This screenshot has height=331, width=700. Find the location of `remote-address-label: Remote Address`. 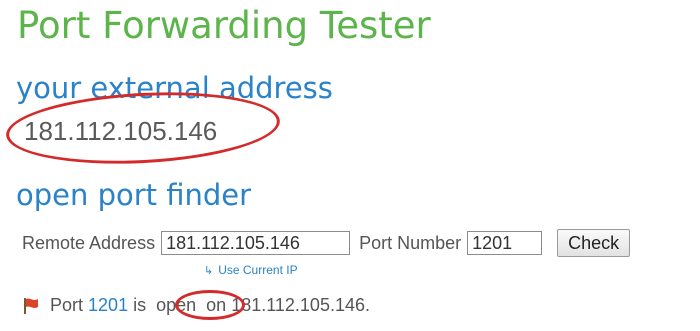

remote-address-label: Remote Address is located at coordinates (89, 242).